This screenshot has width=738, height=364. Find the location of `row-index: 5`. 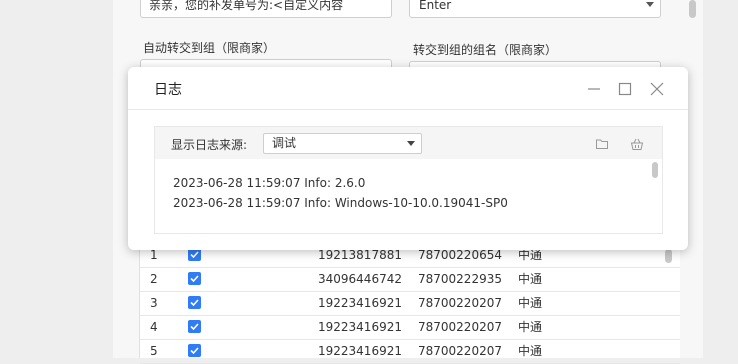

row-index: 5 is located at coordinates (154, 351).